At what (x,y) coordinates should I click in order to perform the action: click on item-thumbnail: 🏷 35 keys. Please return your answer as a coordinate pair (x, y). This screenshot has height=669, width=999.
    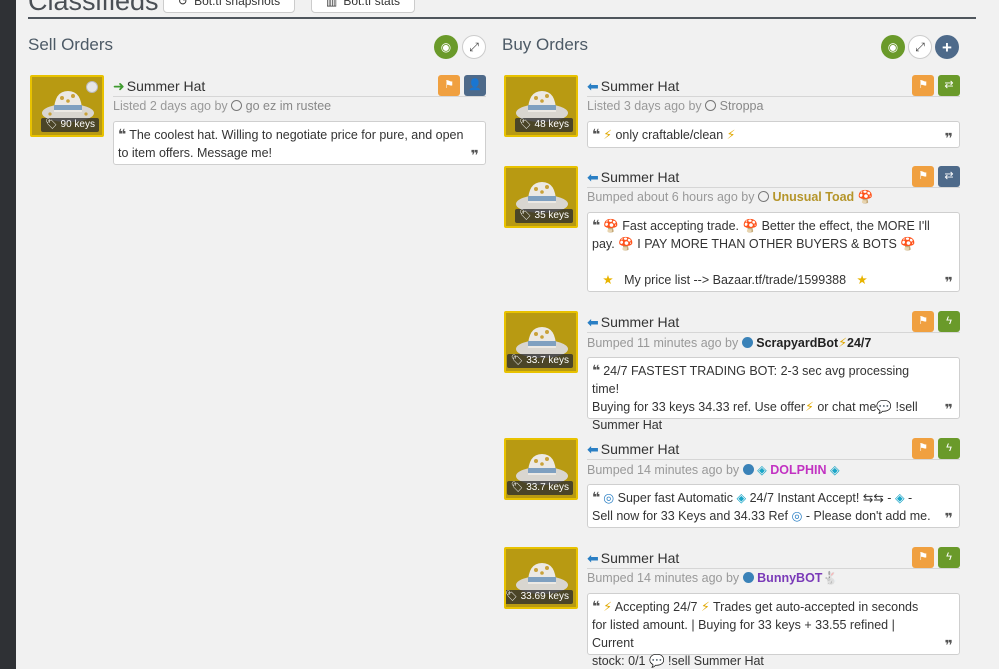
    Looking at the image, I should click on (541, 197).